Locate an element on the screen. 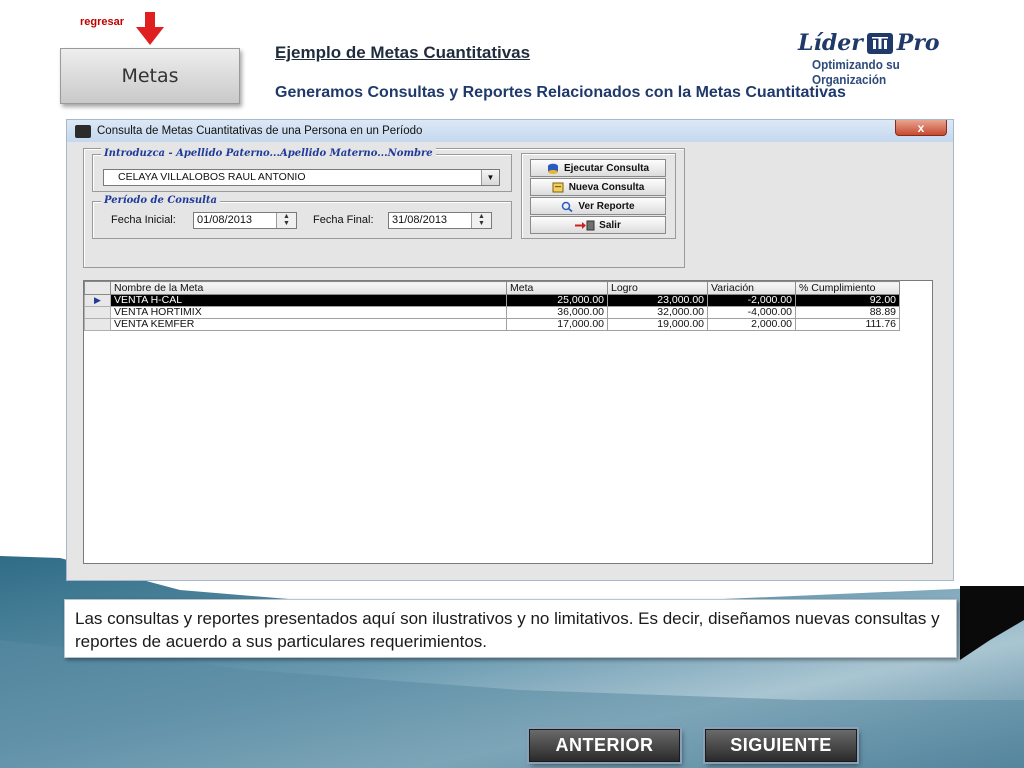 This screenshot has width=1024, height=768. view-report-button: Ver Reporte is located at coordinates (598, 206).